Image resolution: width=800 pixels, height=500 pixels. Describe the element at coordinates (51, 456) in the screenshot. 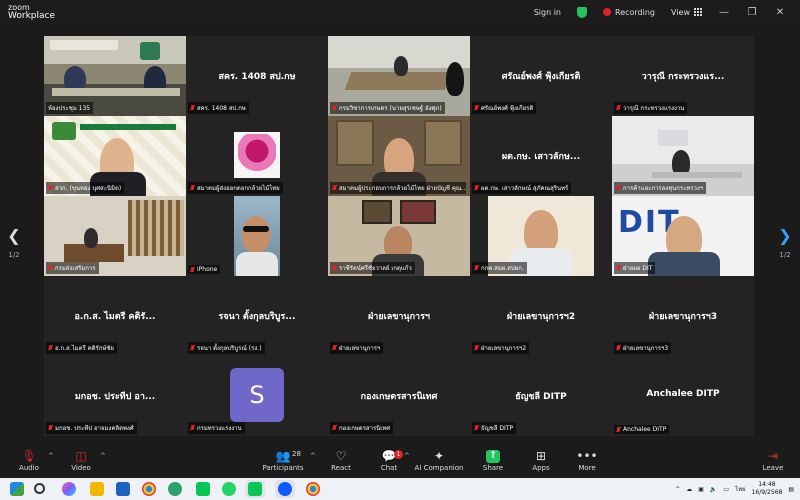

I see `audio-options-caret-icon: ^` at that location.